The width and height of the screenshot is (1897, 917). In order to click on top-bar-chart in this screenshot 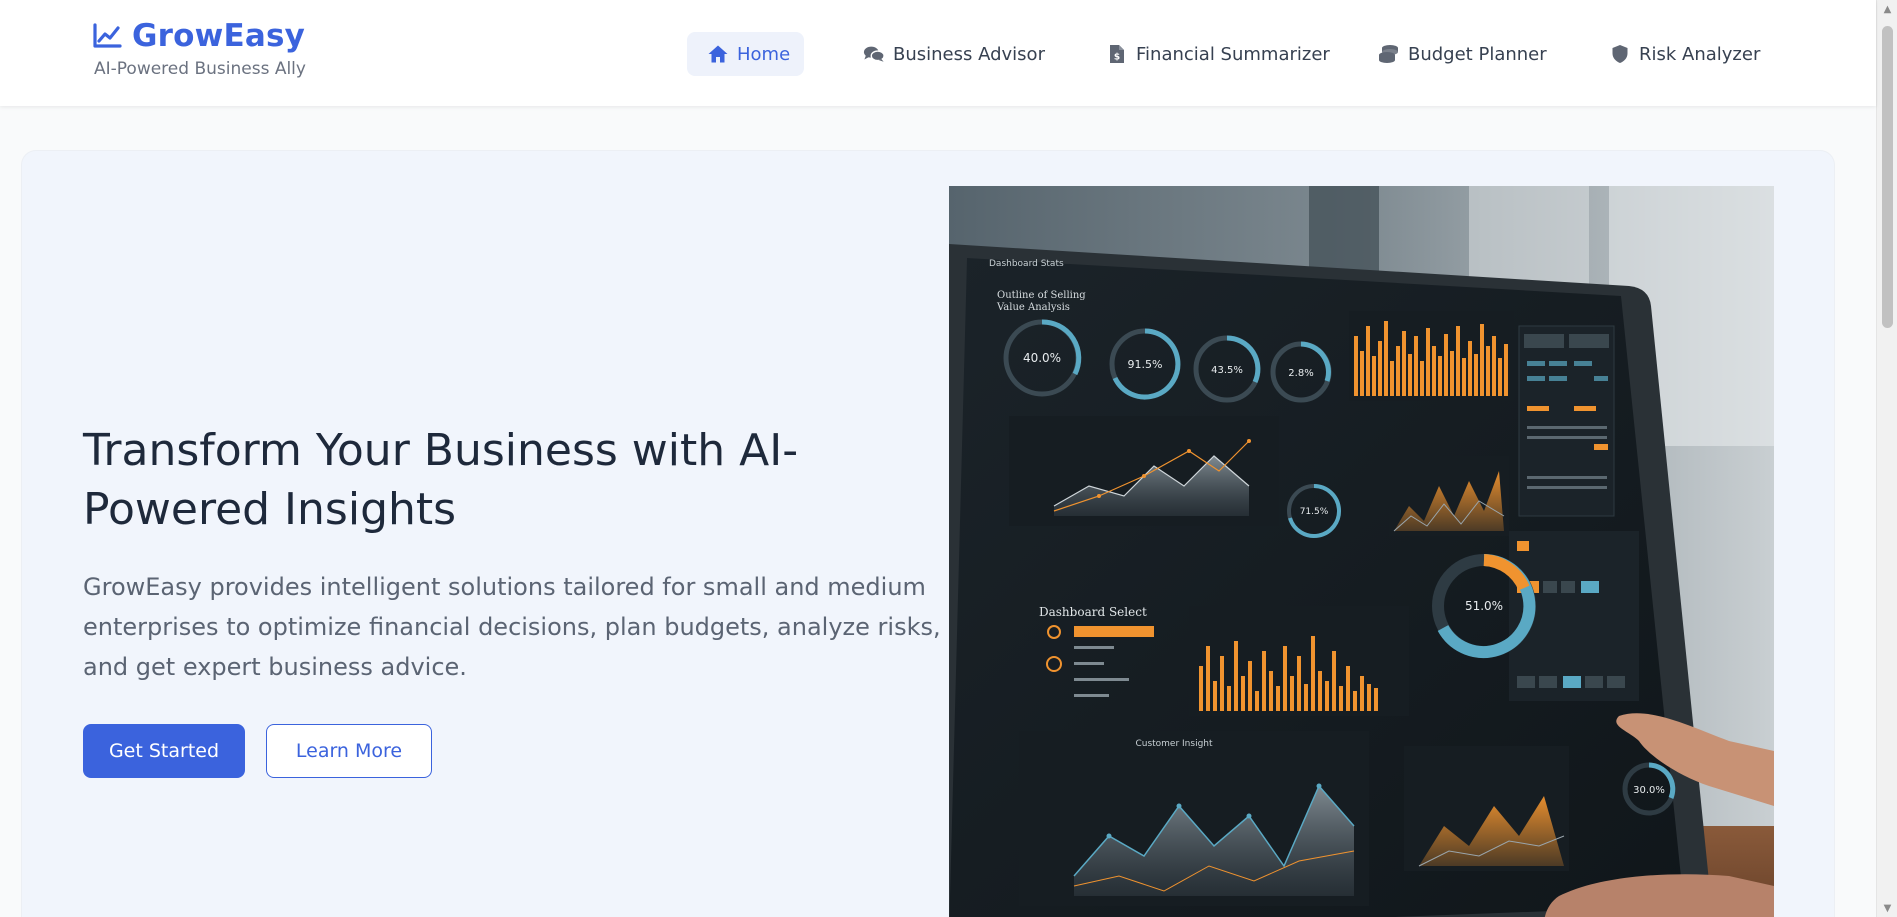, I will do `click(1431, 356)`.